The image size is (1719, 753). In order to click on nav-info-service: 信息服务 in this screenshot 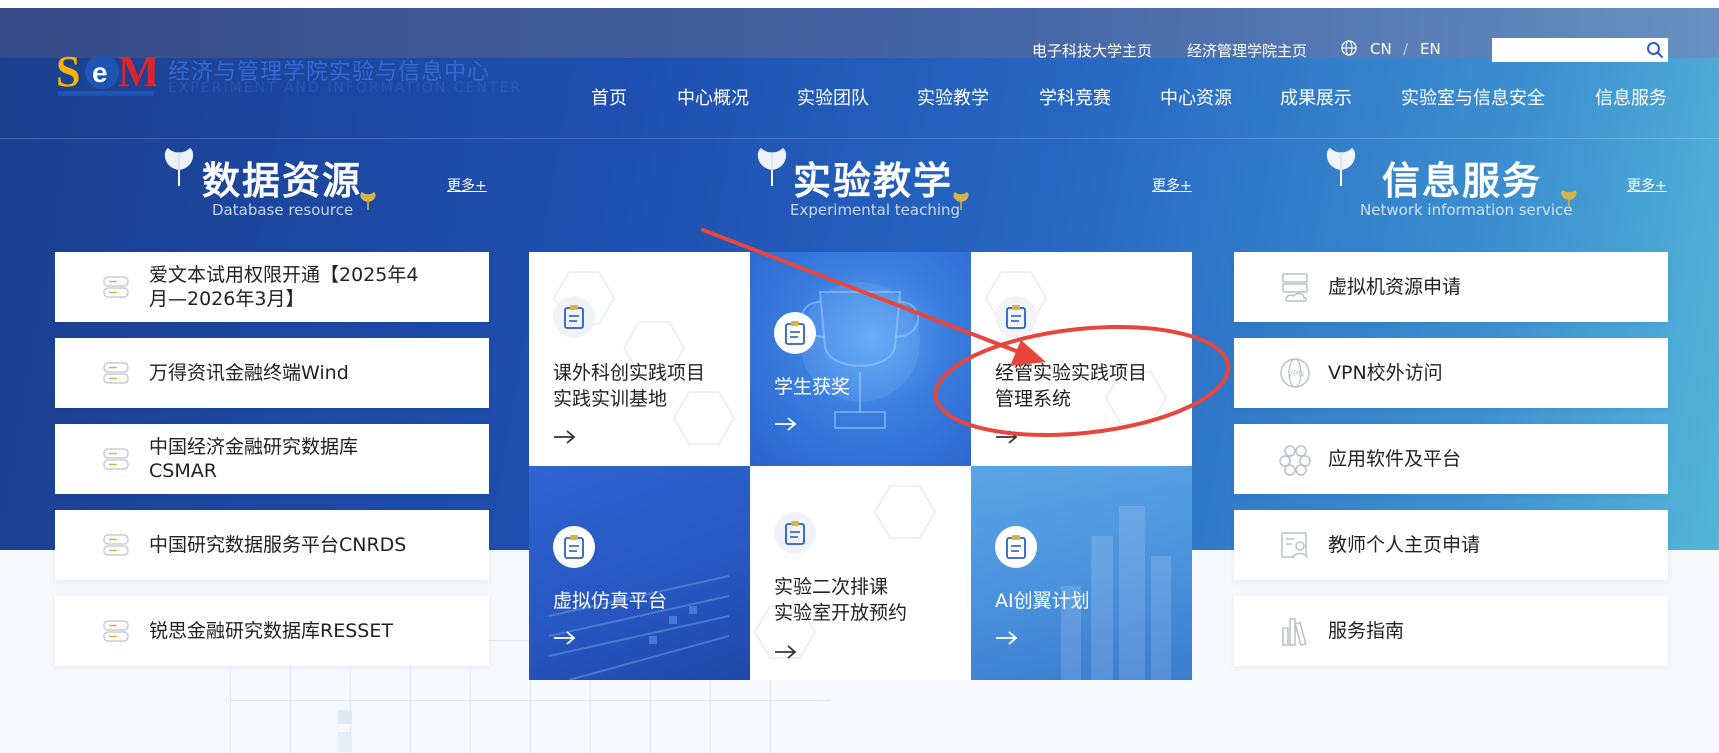, I will do `click(1631, 97)`.